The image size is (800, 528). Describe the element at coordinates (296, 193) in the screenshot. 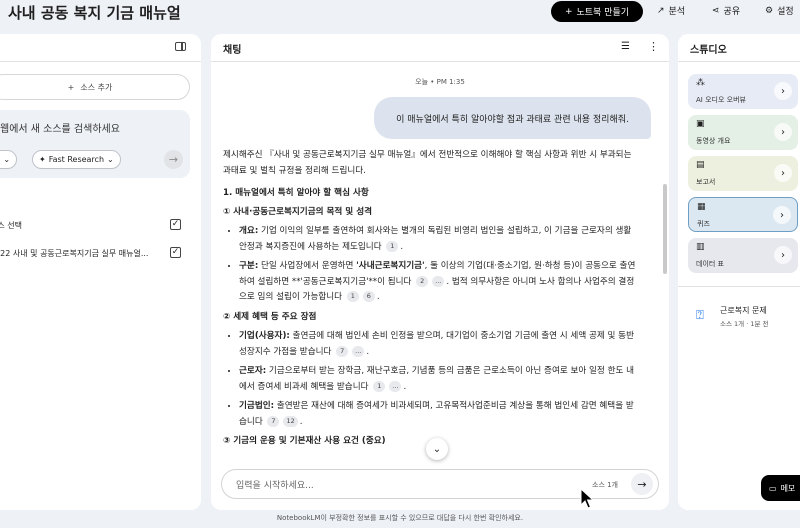

I see `answer-section-heading: 1. 매뉴얼에서 특히 알아야 할 핵심 사항` at that location.